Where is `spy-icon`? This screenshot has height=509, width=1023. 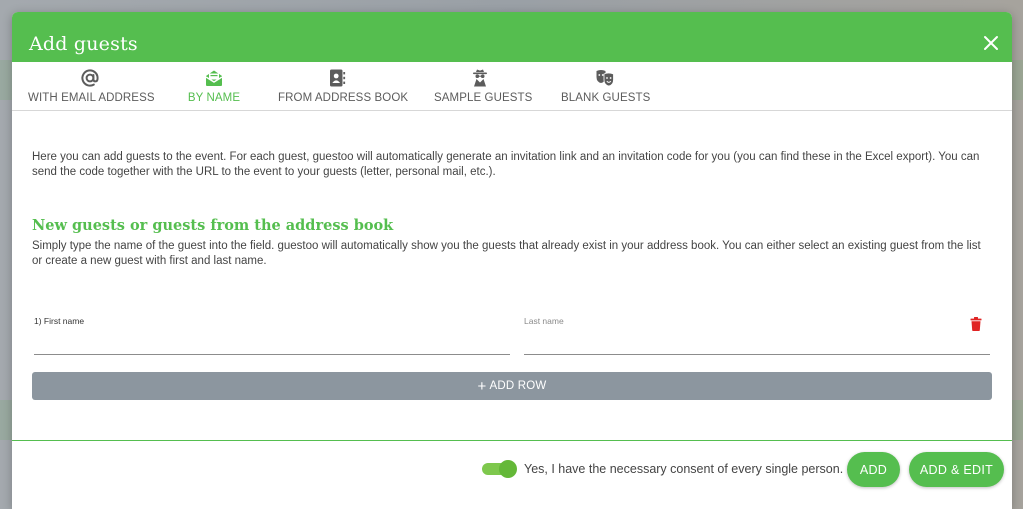 spy-icon is located at coordinates (480, 78).